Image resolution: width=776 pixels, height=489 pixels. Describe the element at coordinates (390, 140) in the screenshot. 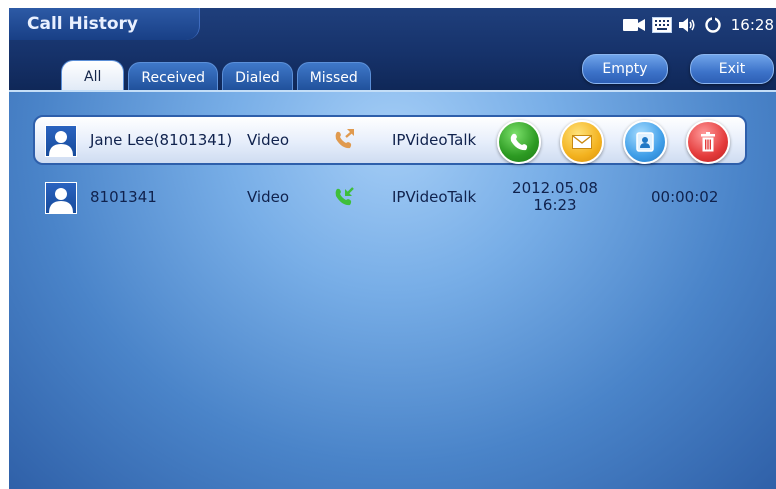

I see `call-row-selected: Jane Lee(8101341) Video IPVideoTalk` at that location.